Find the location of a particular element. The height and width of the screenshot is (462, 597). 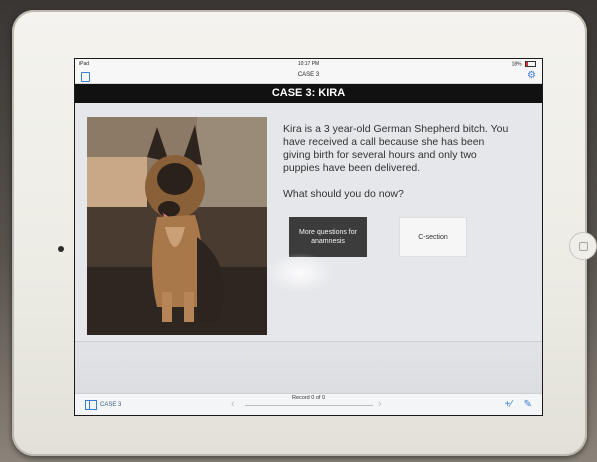

status-time: 10:17 PM is located at coordinates (308, 64).